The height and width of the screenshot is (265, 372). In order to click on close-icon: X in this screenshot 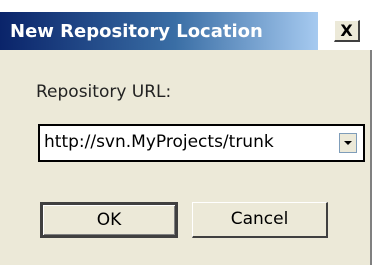, I will do `click(346, 30)`.